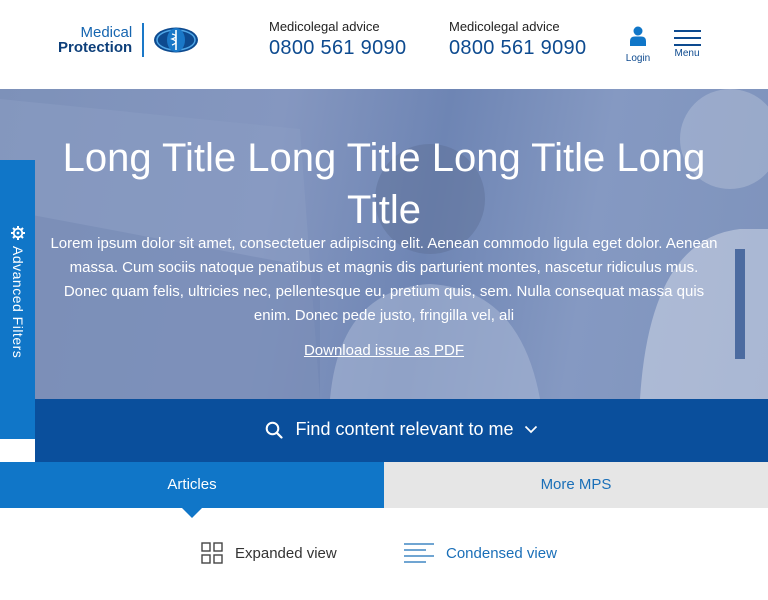  What do you see at coordinates (286, 553) in the screenshot?
I see `expanded-view-label: Expanded view` at bounding box center [286, 553].